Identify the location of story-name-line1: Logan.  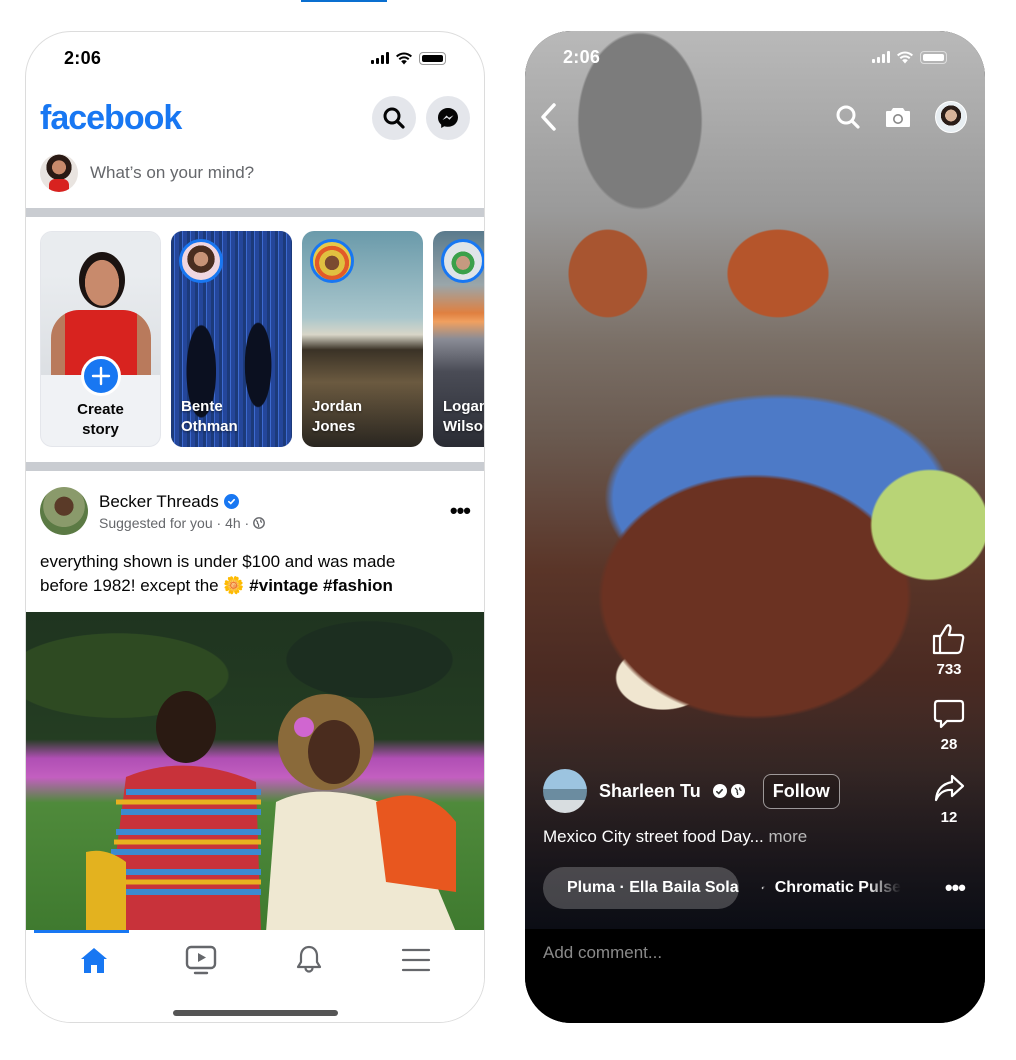
(463, 406).